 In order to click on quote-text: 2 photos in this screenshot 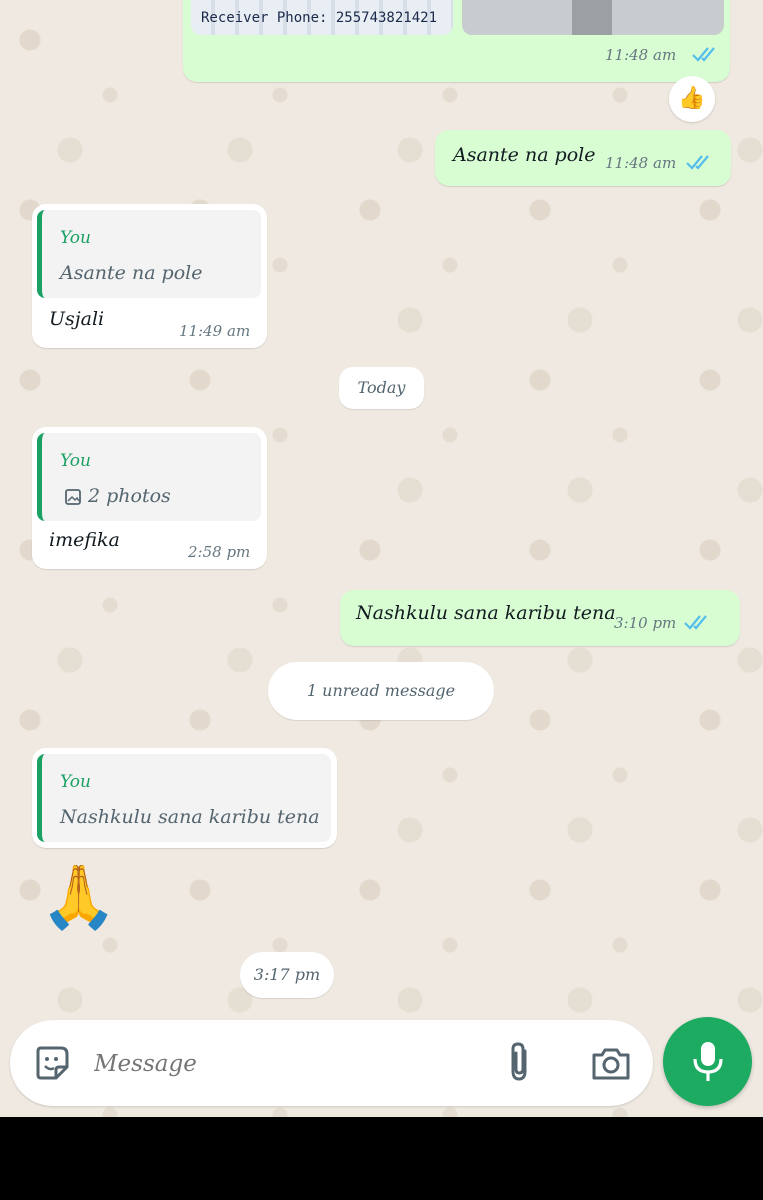, I will do `click(129, 496)`.